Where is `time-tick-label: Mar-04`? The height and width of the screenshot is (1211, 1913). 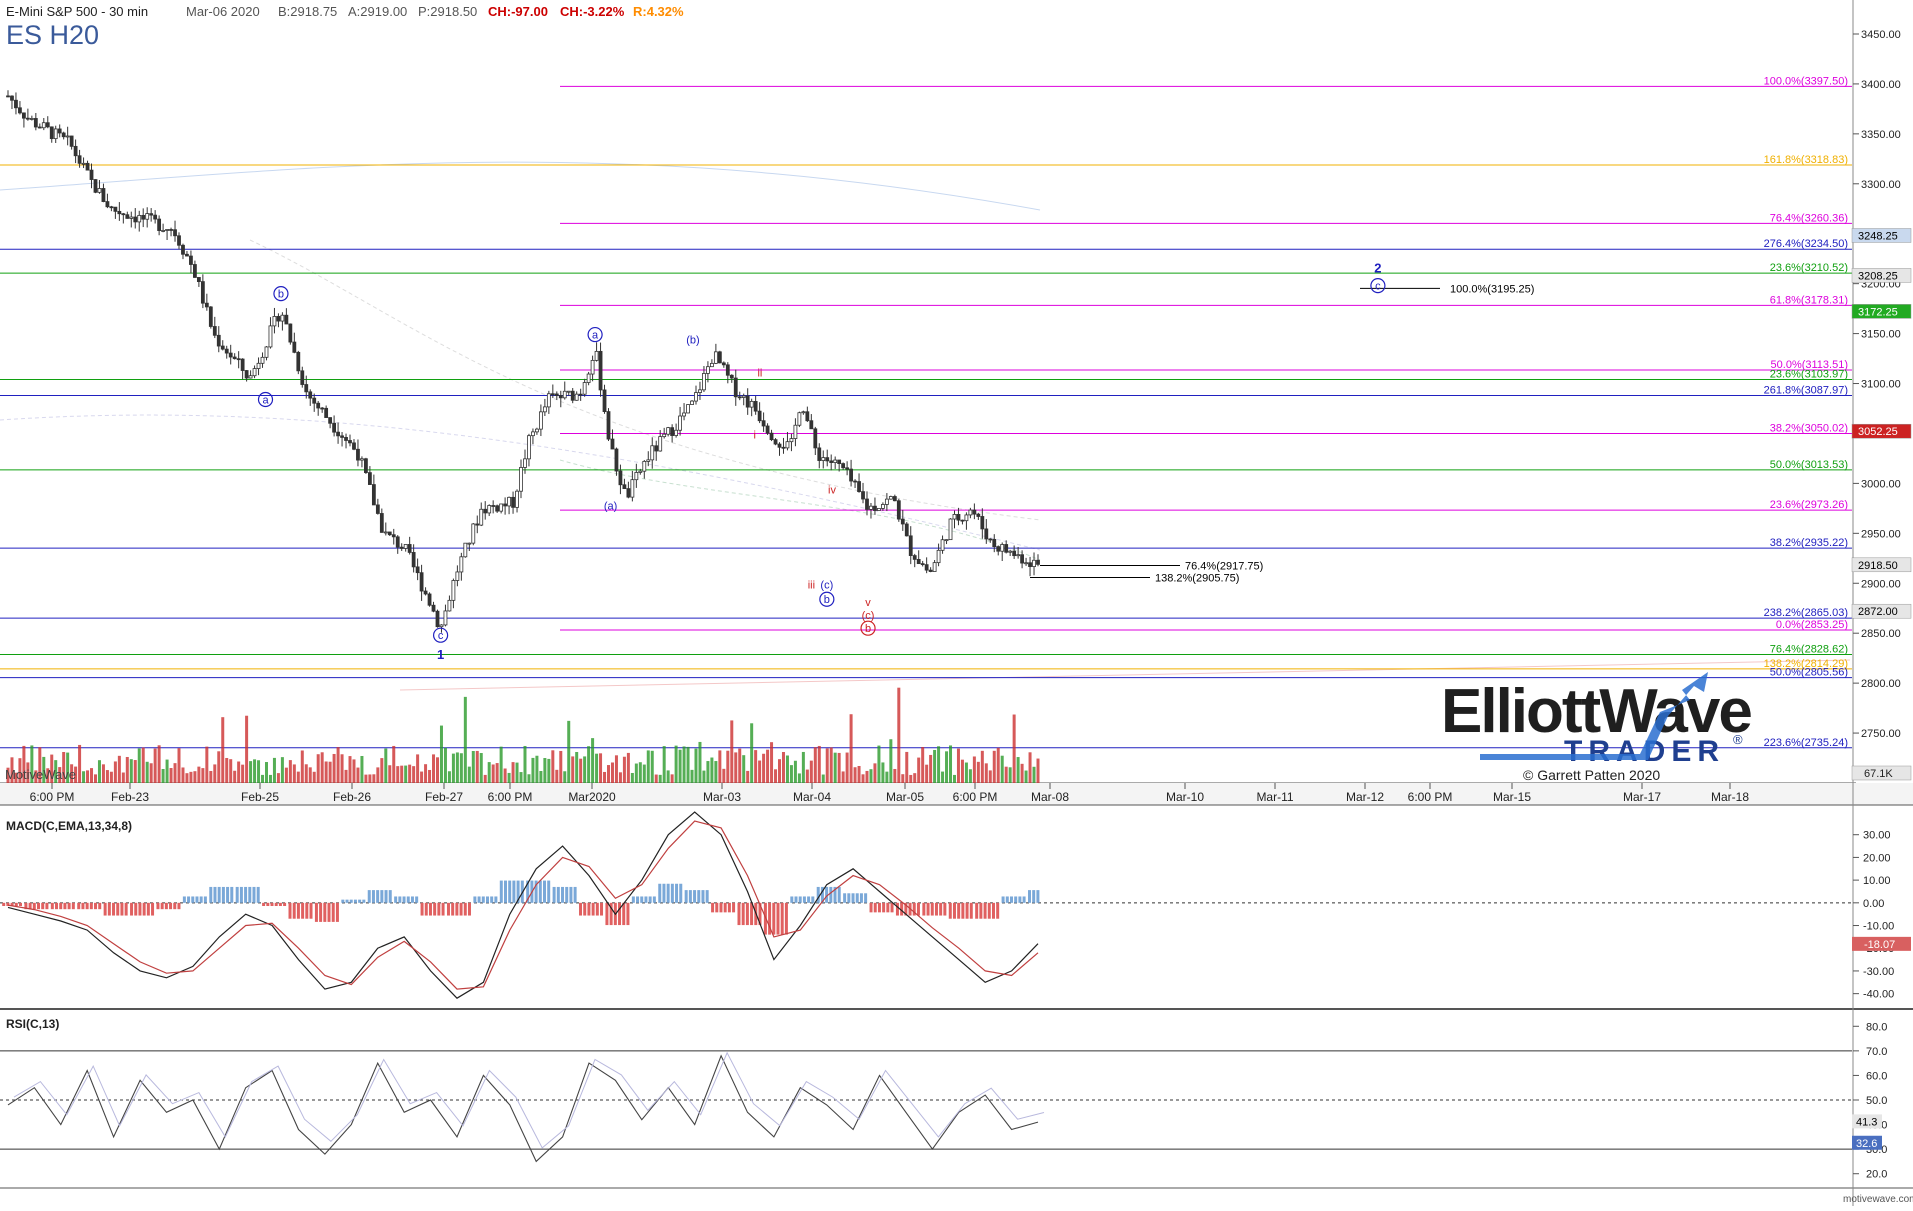
time-tick-label: Mar-04 is located at coordinates (812, 797).